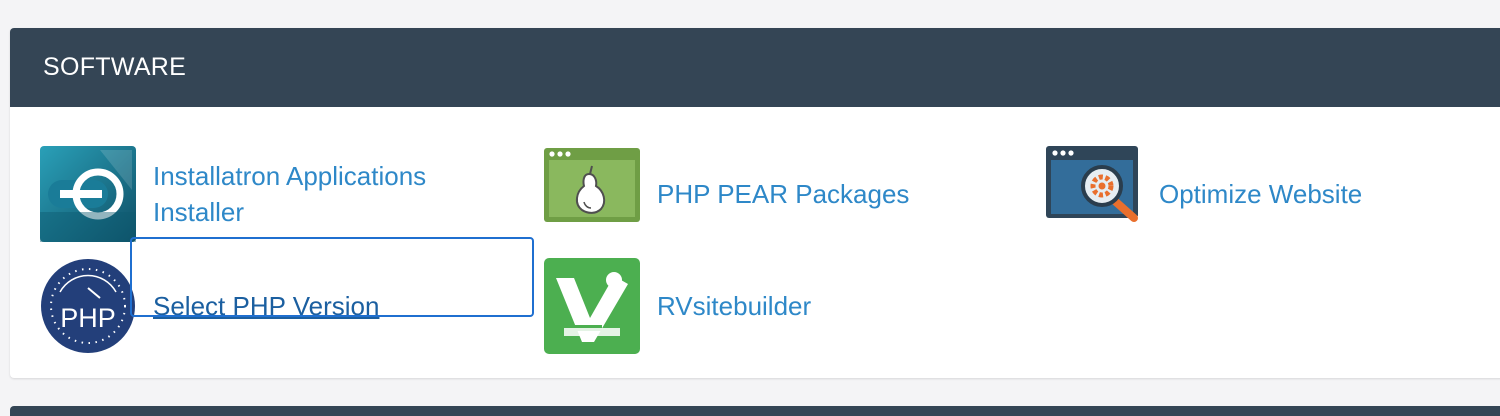  I want to click on item-php-pear: PHP PEAR Packages, so click(726, 194).